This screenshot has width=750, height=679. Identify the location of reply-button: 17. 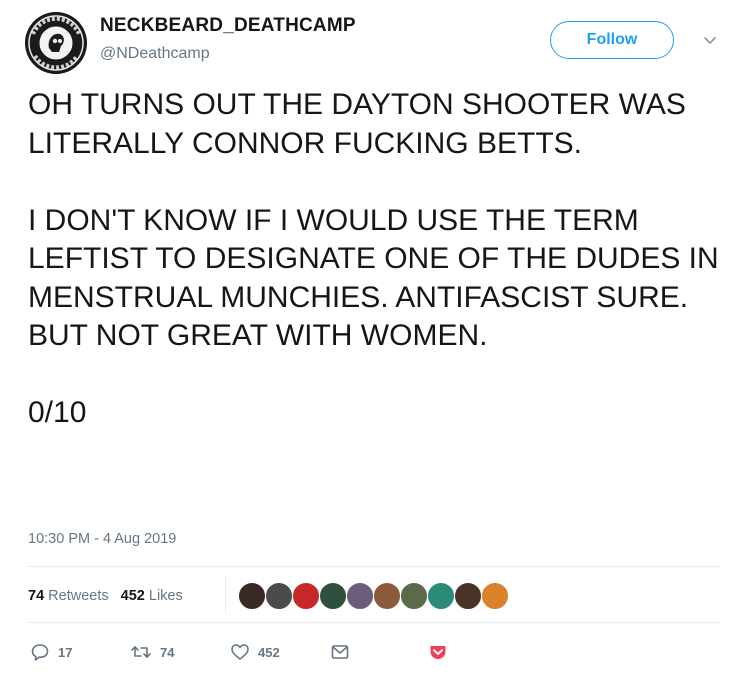
(51, 652).